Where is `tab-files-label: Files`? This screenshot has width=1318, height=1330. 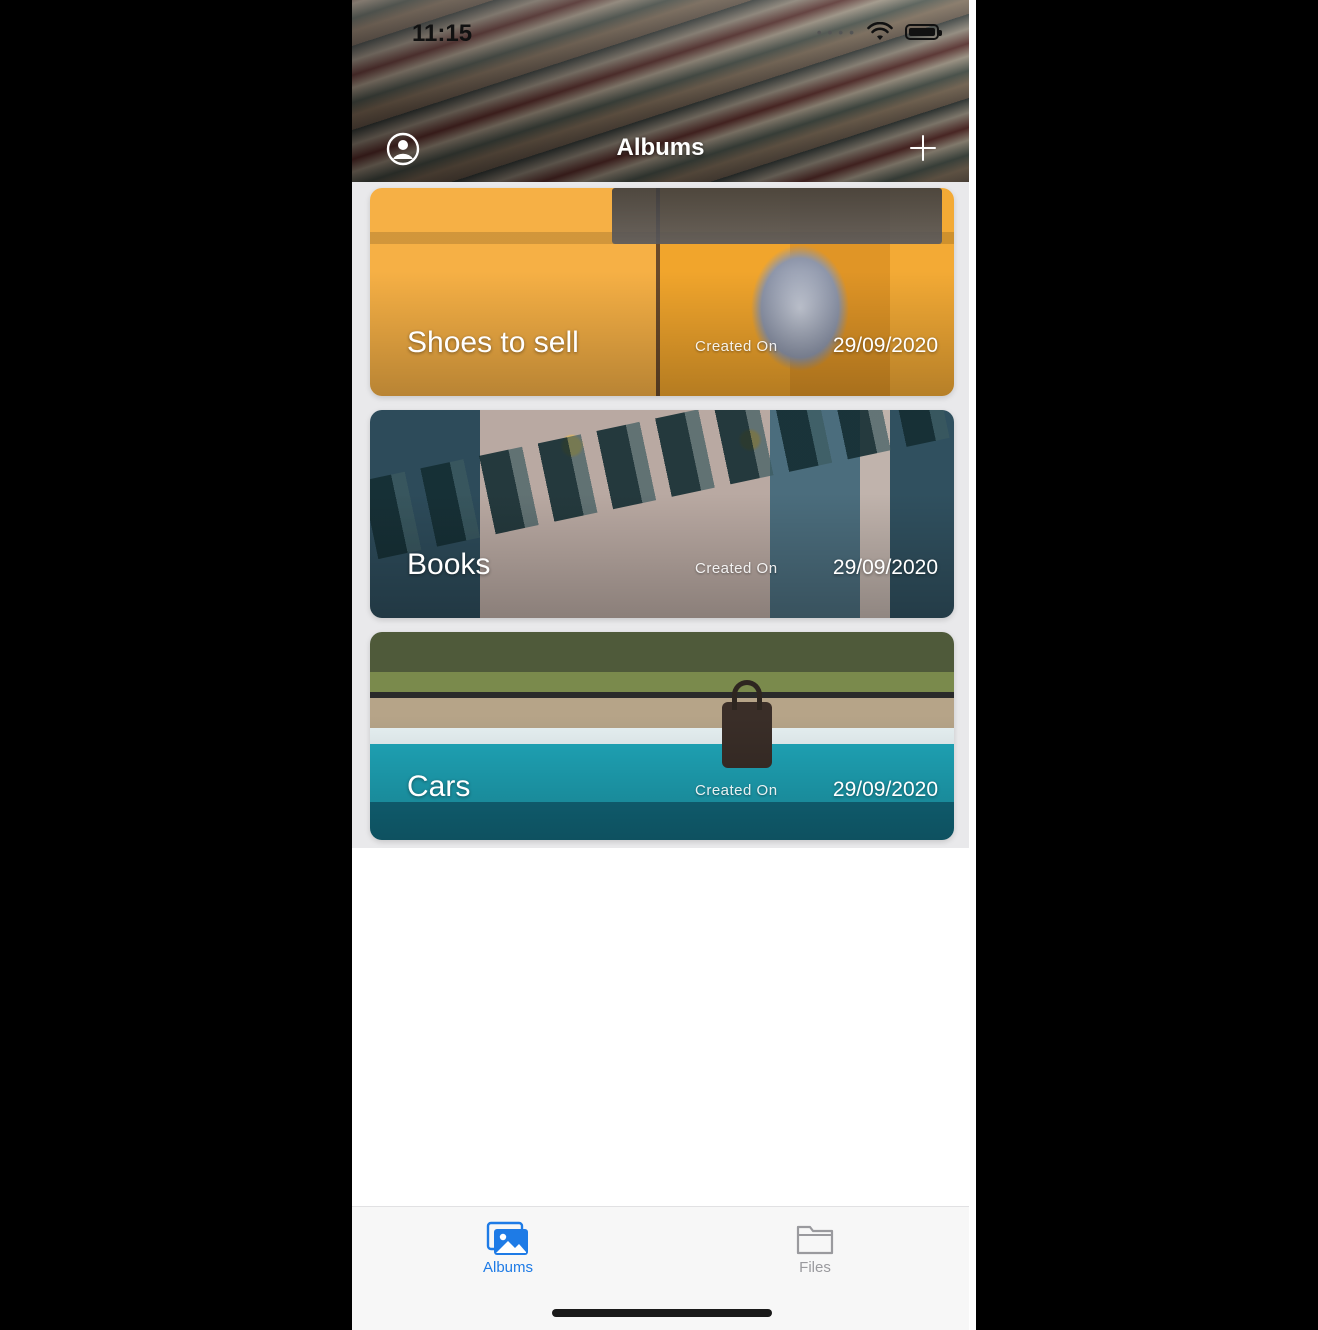 tab-files-label: Files is located at coordinates (815, 1267).